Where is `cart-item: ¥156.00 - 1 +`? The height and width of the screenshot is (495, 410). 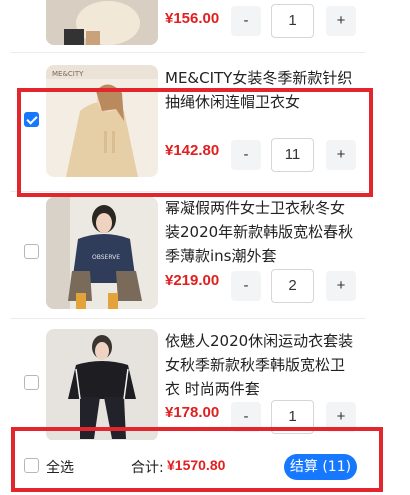 cart-item: ¥156.00 - 1 + is located at coordinates (187, 26).